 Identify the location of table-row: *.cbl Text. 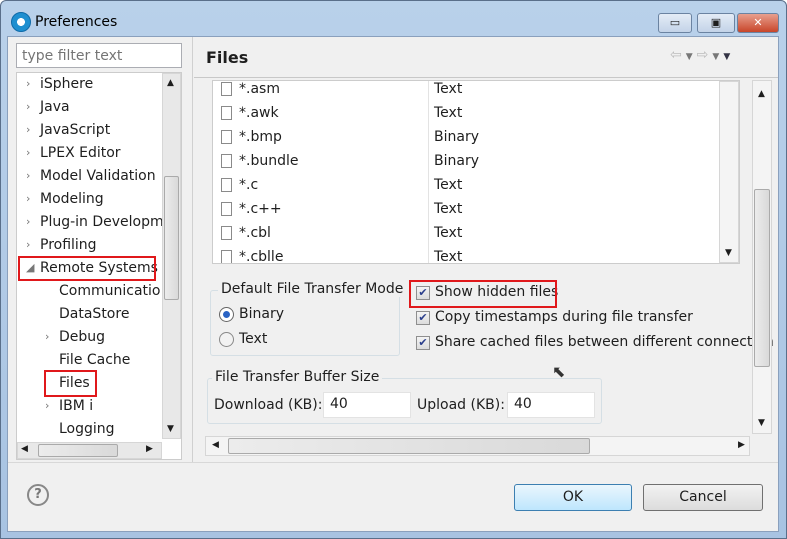
(466, 233).